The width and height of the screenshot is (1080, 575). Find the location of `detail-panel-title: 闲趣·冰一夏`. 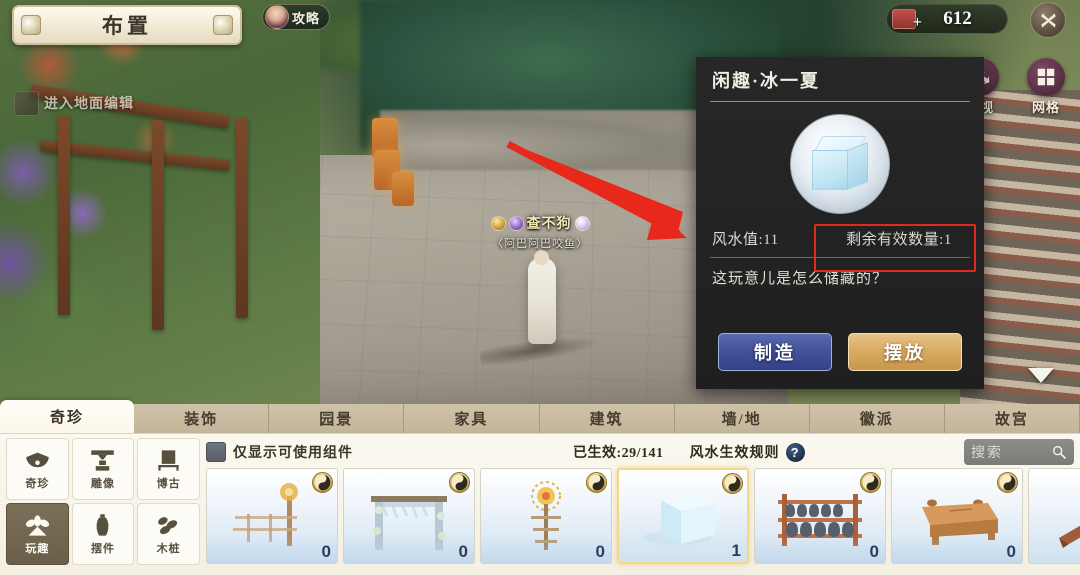

detail-panel-title: 闲趣·冰一夏 is located at coordinates (766, 81).